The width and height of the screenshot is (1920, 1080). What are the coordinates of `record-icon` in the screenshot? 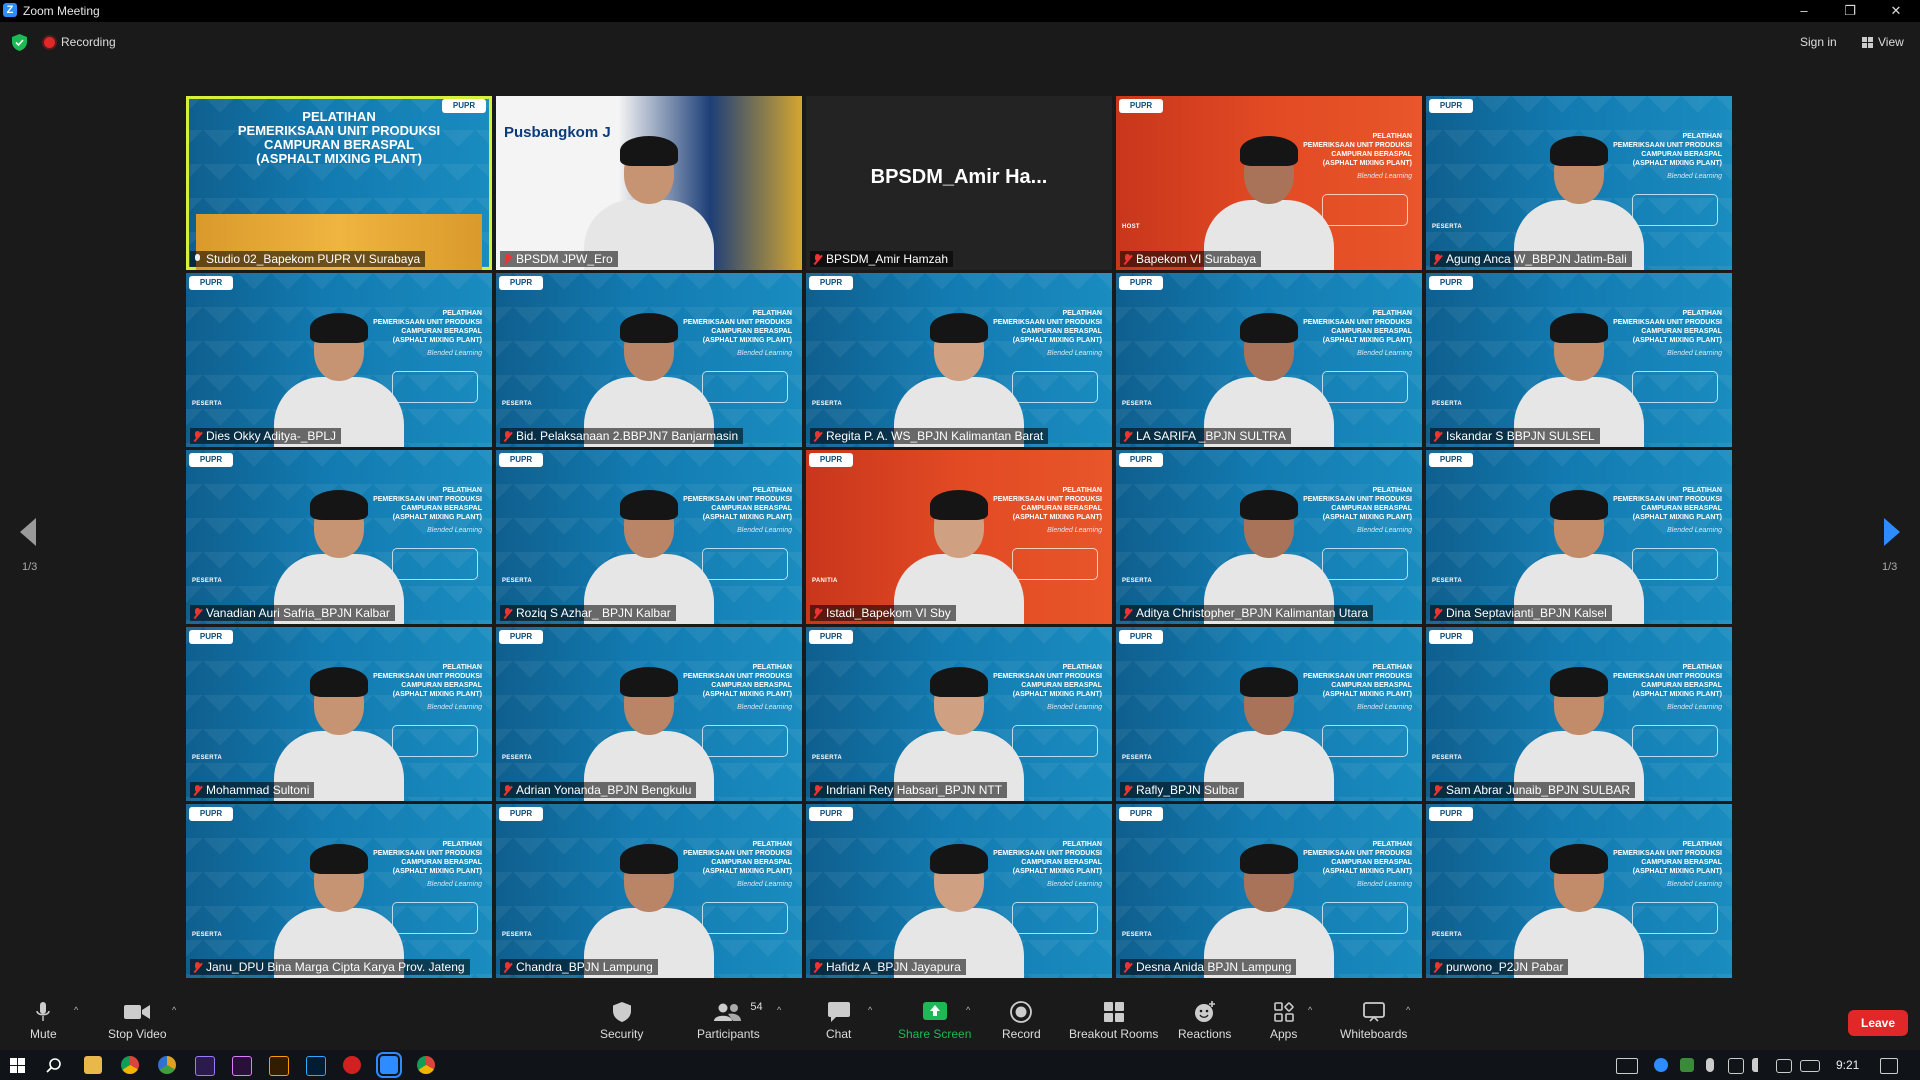 It's located at (1021, 1012).